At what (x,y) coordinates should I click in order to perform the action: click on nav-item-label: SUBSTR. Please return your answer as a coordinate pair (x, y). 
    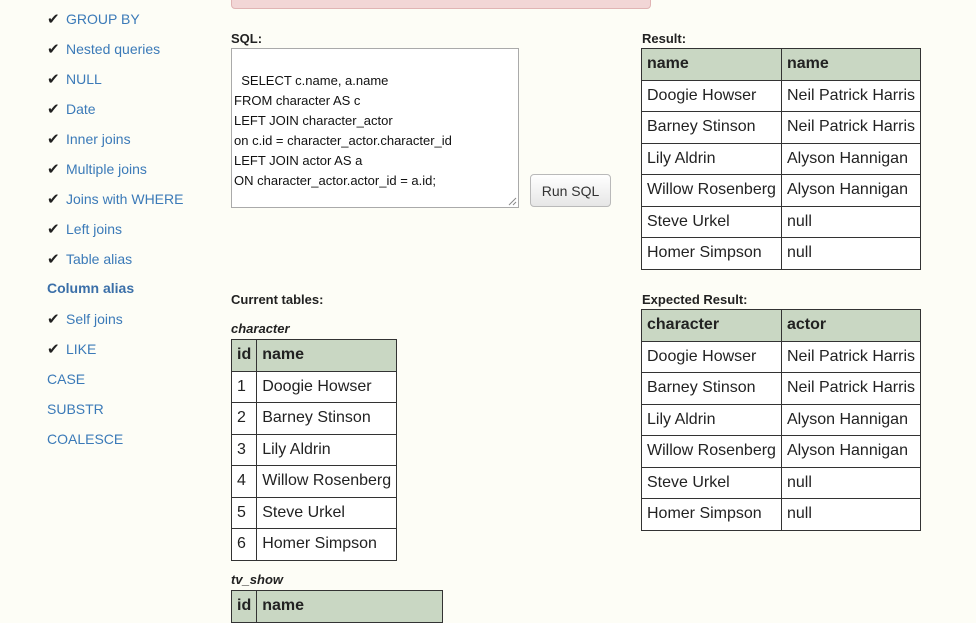
    Looking at the image, I should click on (75, 409).